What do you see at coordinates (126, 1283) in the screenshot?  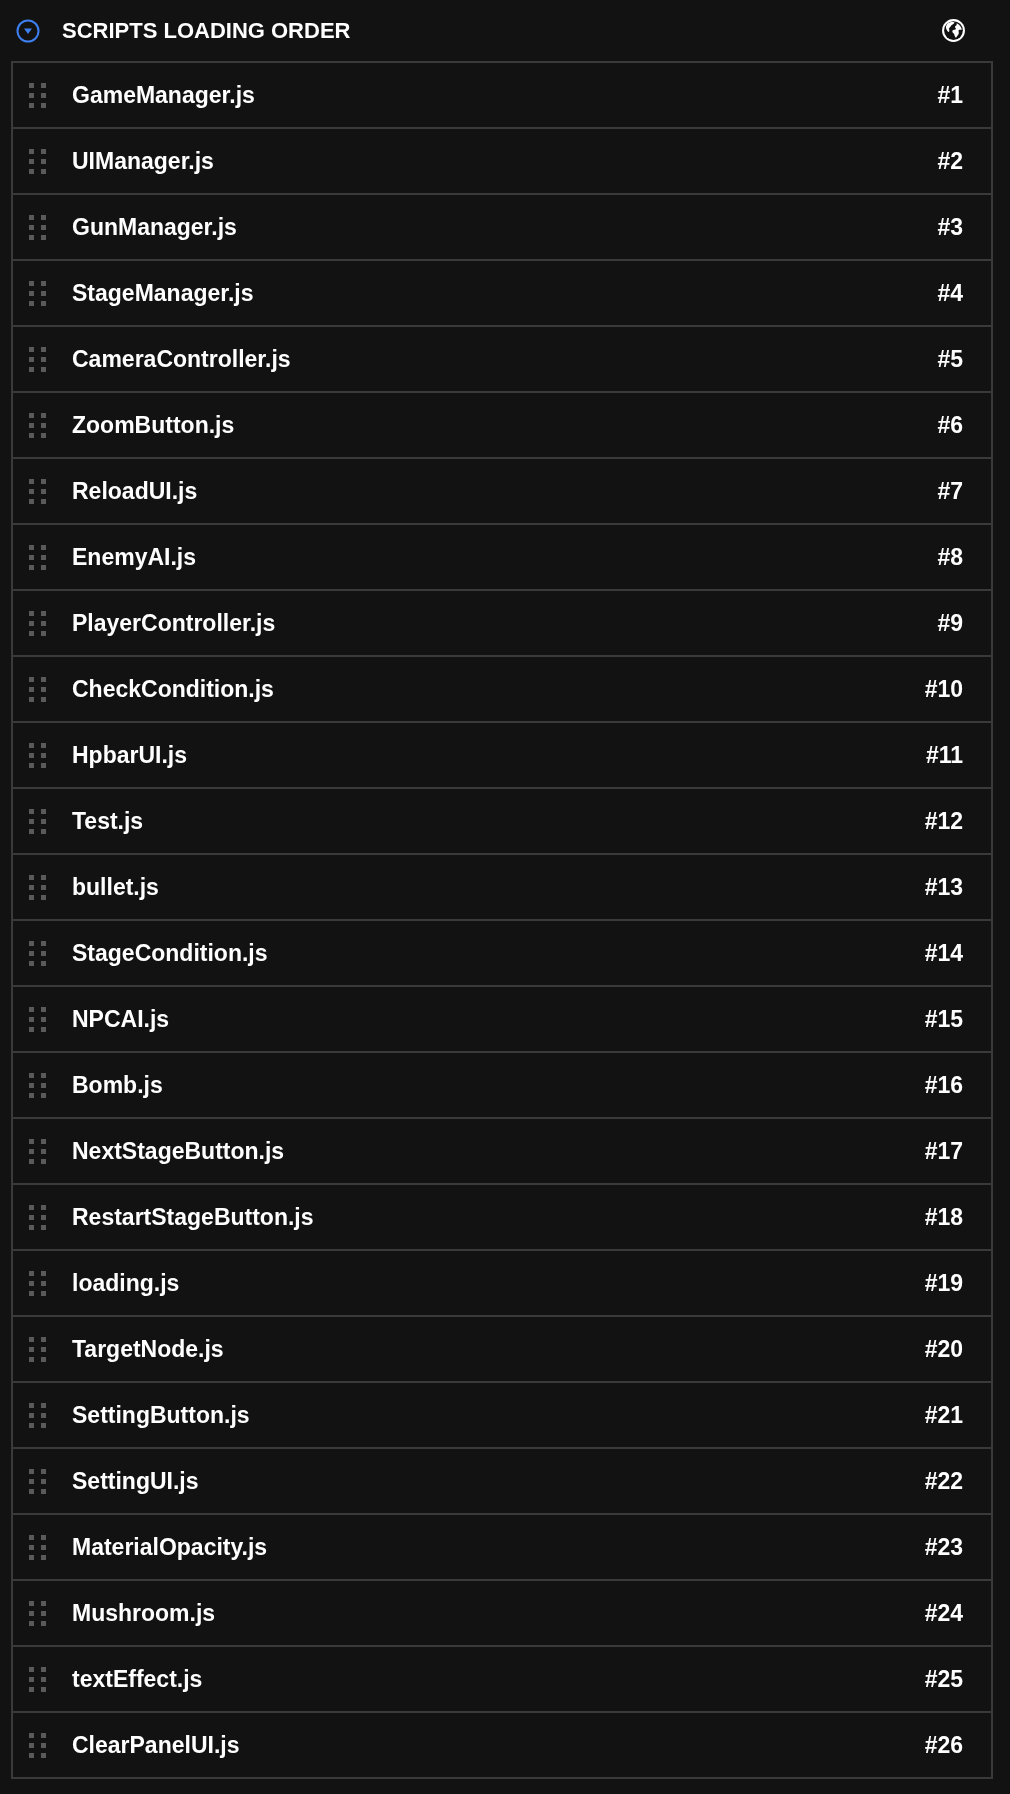 I see `script-name: loading.js` at bounding box center [126, 1283].